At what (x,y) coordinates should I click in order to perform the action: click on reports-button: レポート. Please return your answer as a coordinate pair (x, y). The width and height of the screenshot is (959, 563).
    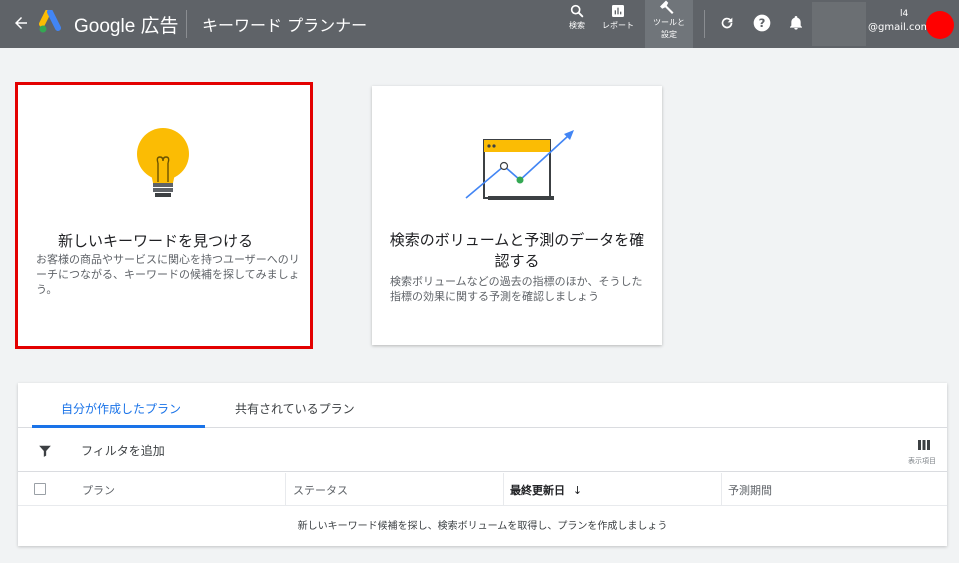
    Looking at the image, I should click on (618, 24).